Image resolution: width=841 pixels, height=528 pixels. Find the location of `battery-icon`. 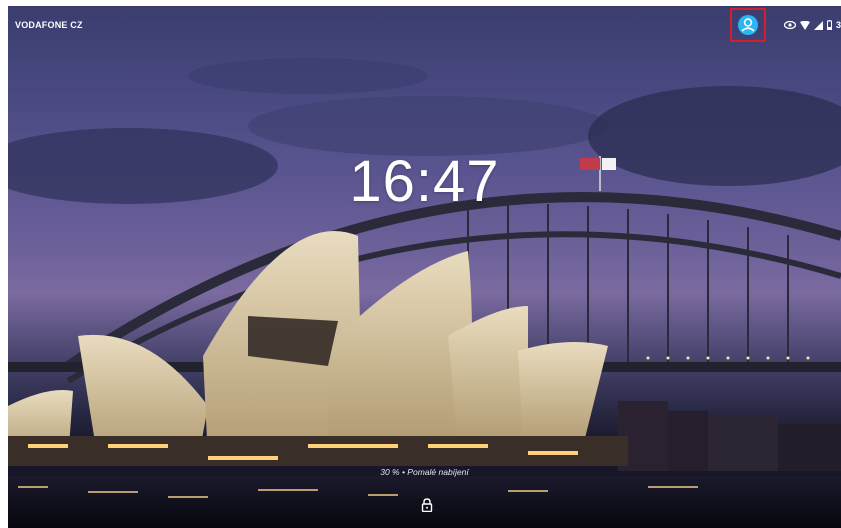

battery-icon is located at coordinates (829, 25).